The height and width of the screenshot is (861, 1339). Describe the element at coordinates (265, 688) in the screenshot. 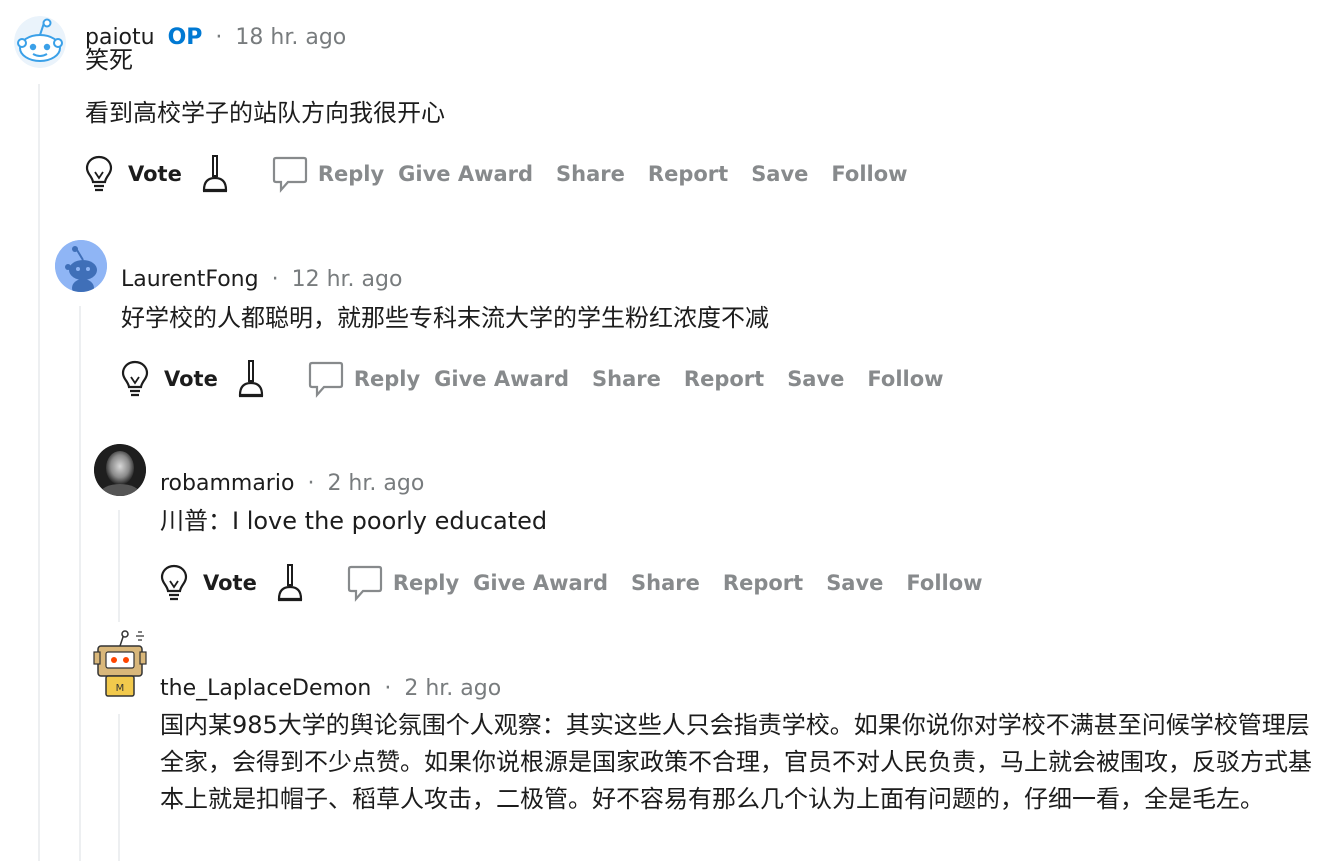

I see `username: the_LaplaceDemon` at that location.